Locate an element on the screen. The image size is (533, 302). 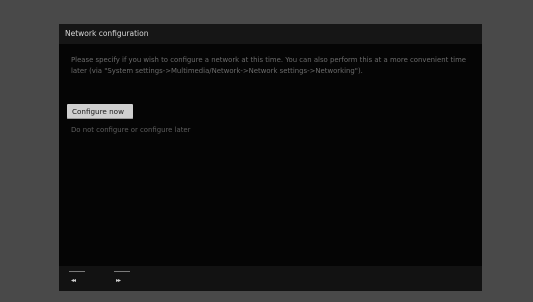
configure-now-label: Configure now is located at coordinates (98, 111).